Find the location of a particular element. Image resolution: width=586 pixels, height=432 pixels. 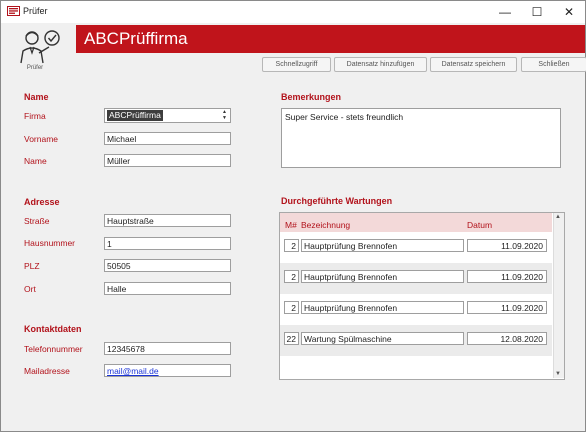

save-record-button: Datensatz speichern is located at coordinates (473, 64).